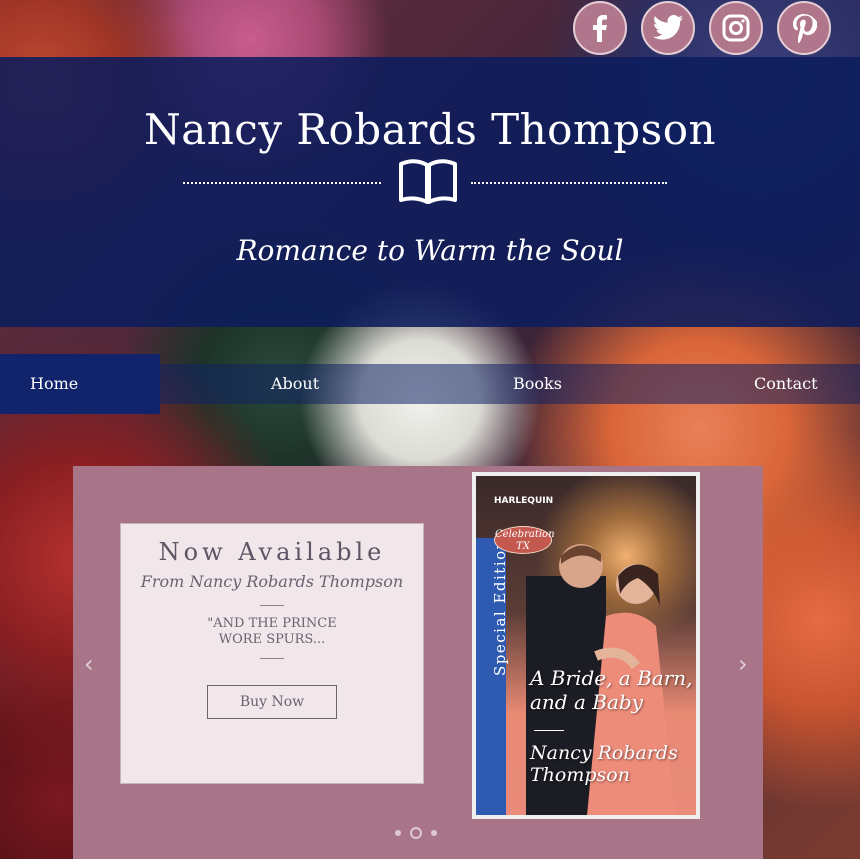  What do you see at coordinates (89, 664) in the screenshot?
I see `slideshow-prev-arrow: ‹` at bounding box center [89, 664].